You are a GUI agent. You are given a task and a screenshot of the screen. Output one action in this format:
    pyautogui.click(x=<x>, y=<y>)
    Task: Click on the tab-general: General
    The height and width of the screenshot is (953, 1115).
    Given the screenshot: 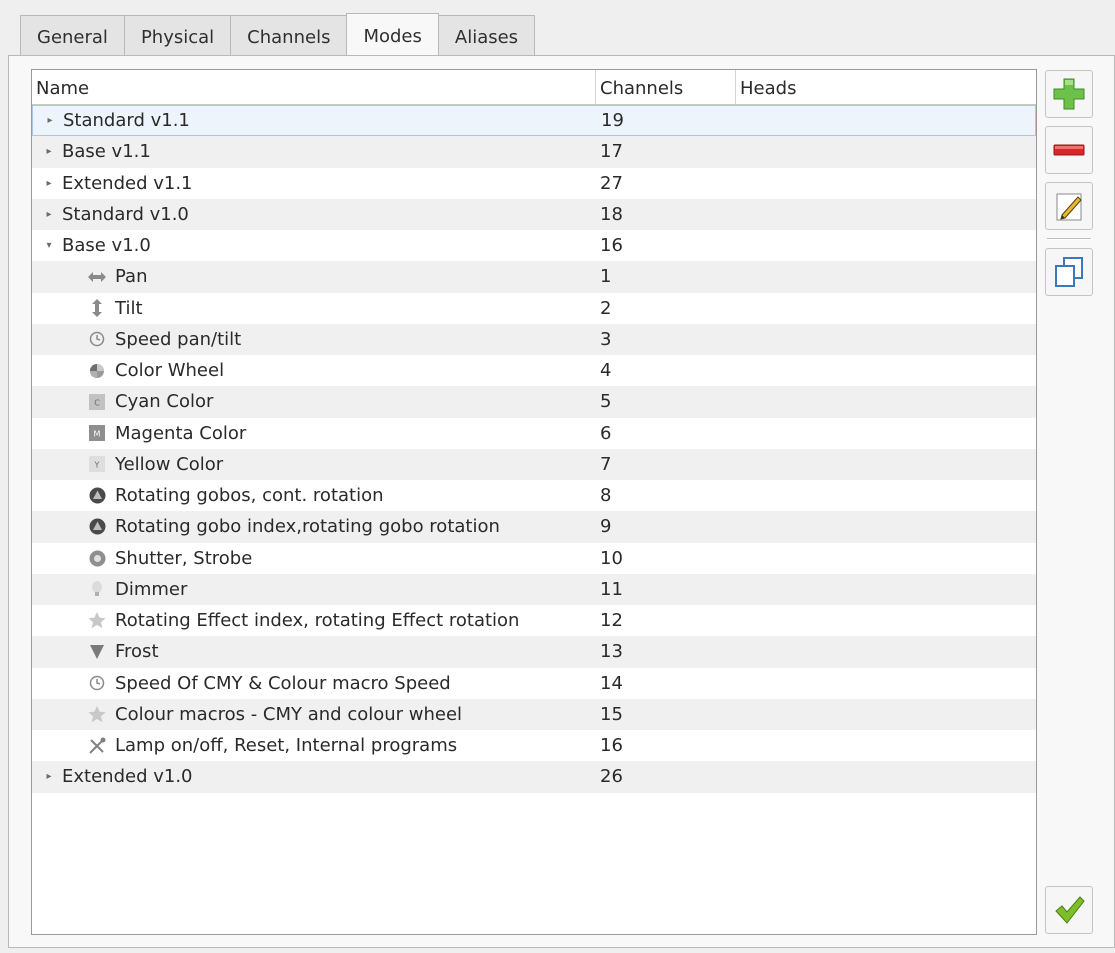 What is the action you would take?
    pyautogui.click(x=72, y=35)
    